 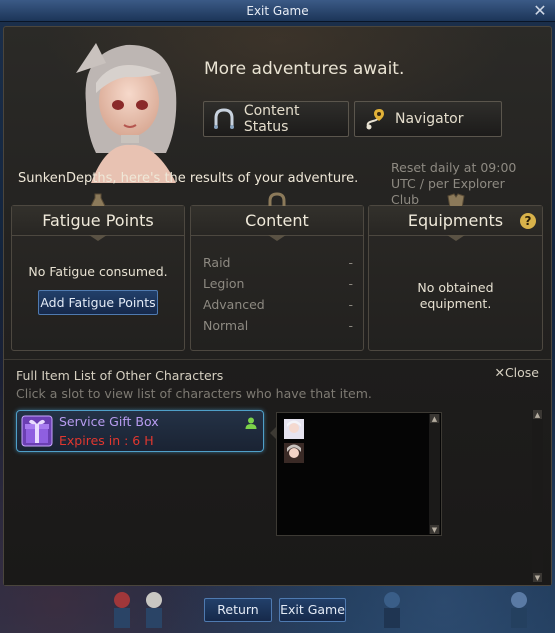 What do you see at coordinates (140, 431) in the screenshot?
I see `item-slot: Service Gift Box Expires in : 6 H` at bounding box center [140, 431].